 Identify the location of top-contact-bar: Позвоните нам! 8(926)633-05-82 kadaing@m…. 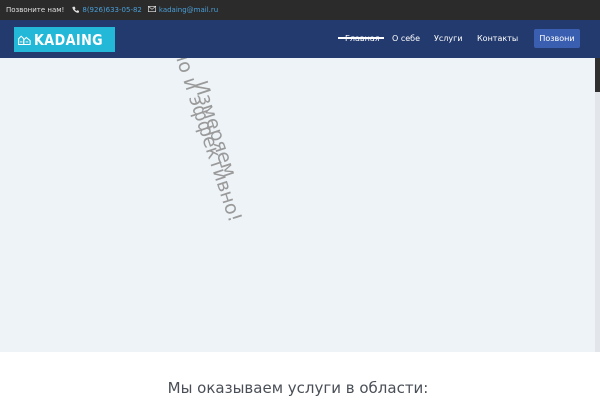
(300, 10).